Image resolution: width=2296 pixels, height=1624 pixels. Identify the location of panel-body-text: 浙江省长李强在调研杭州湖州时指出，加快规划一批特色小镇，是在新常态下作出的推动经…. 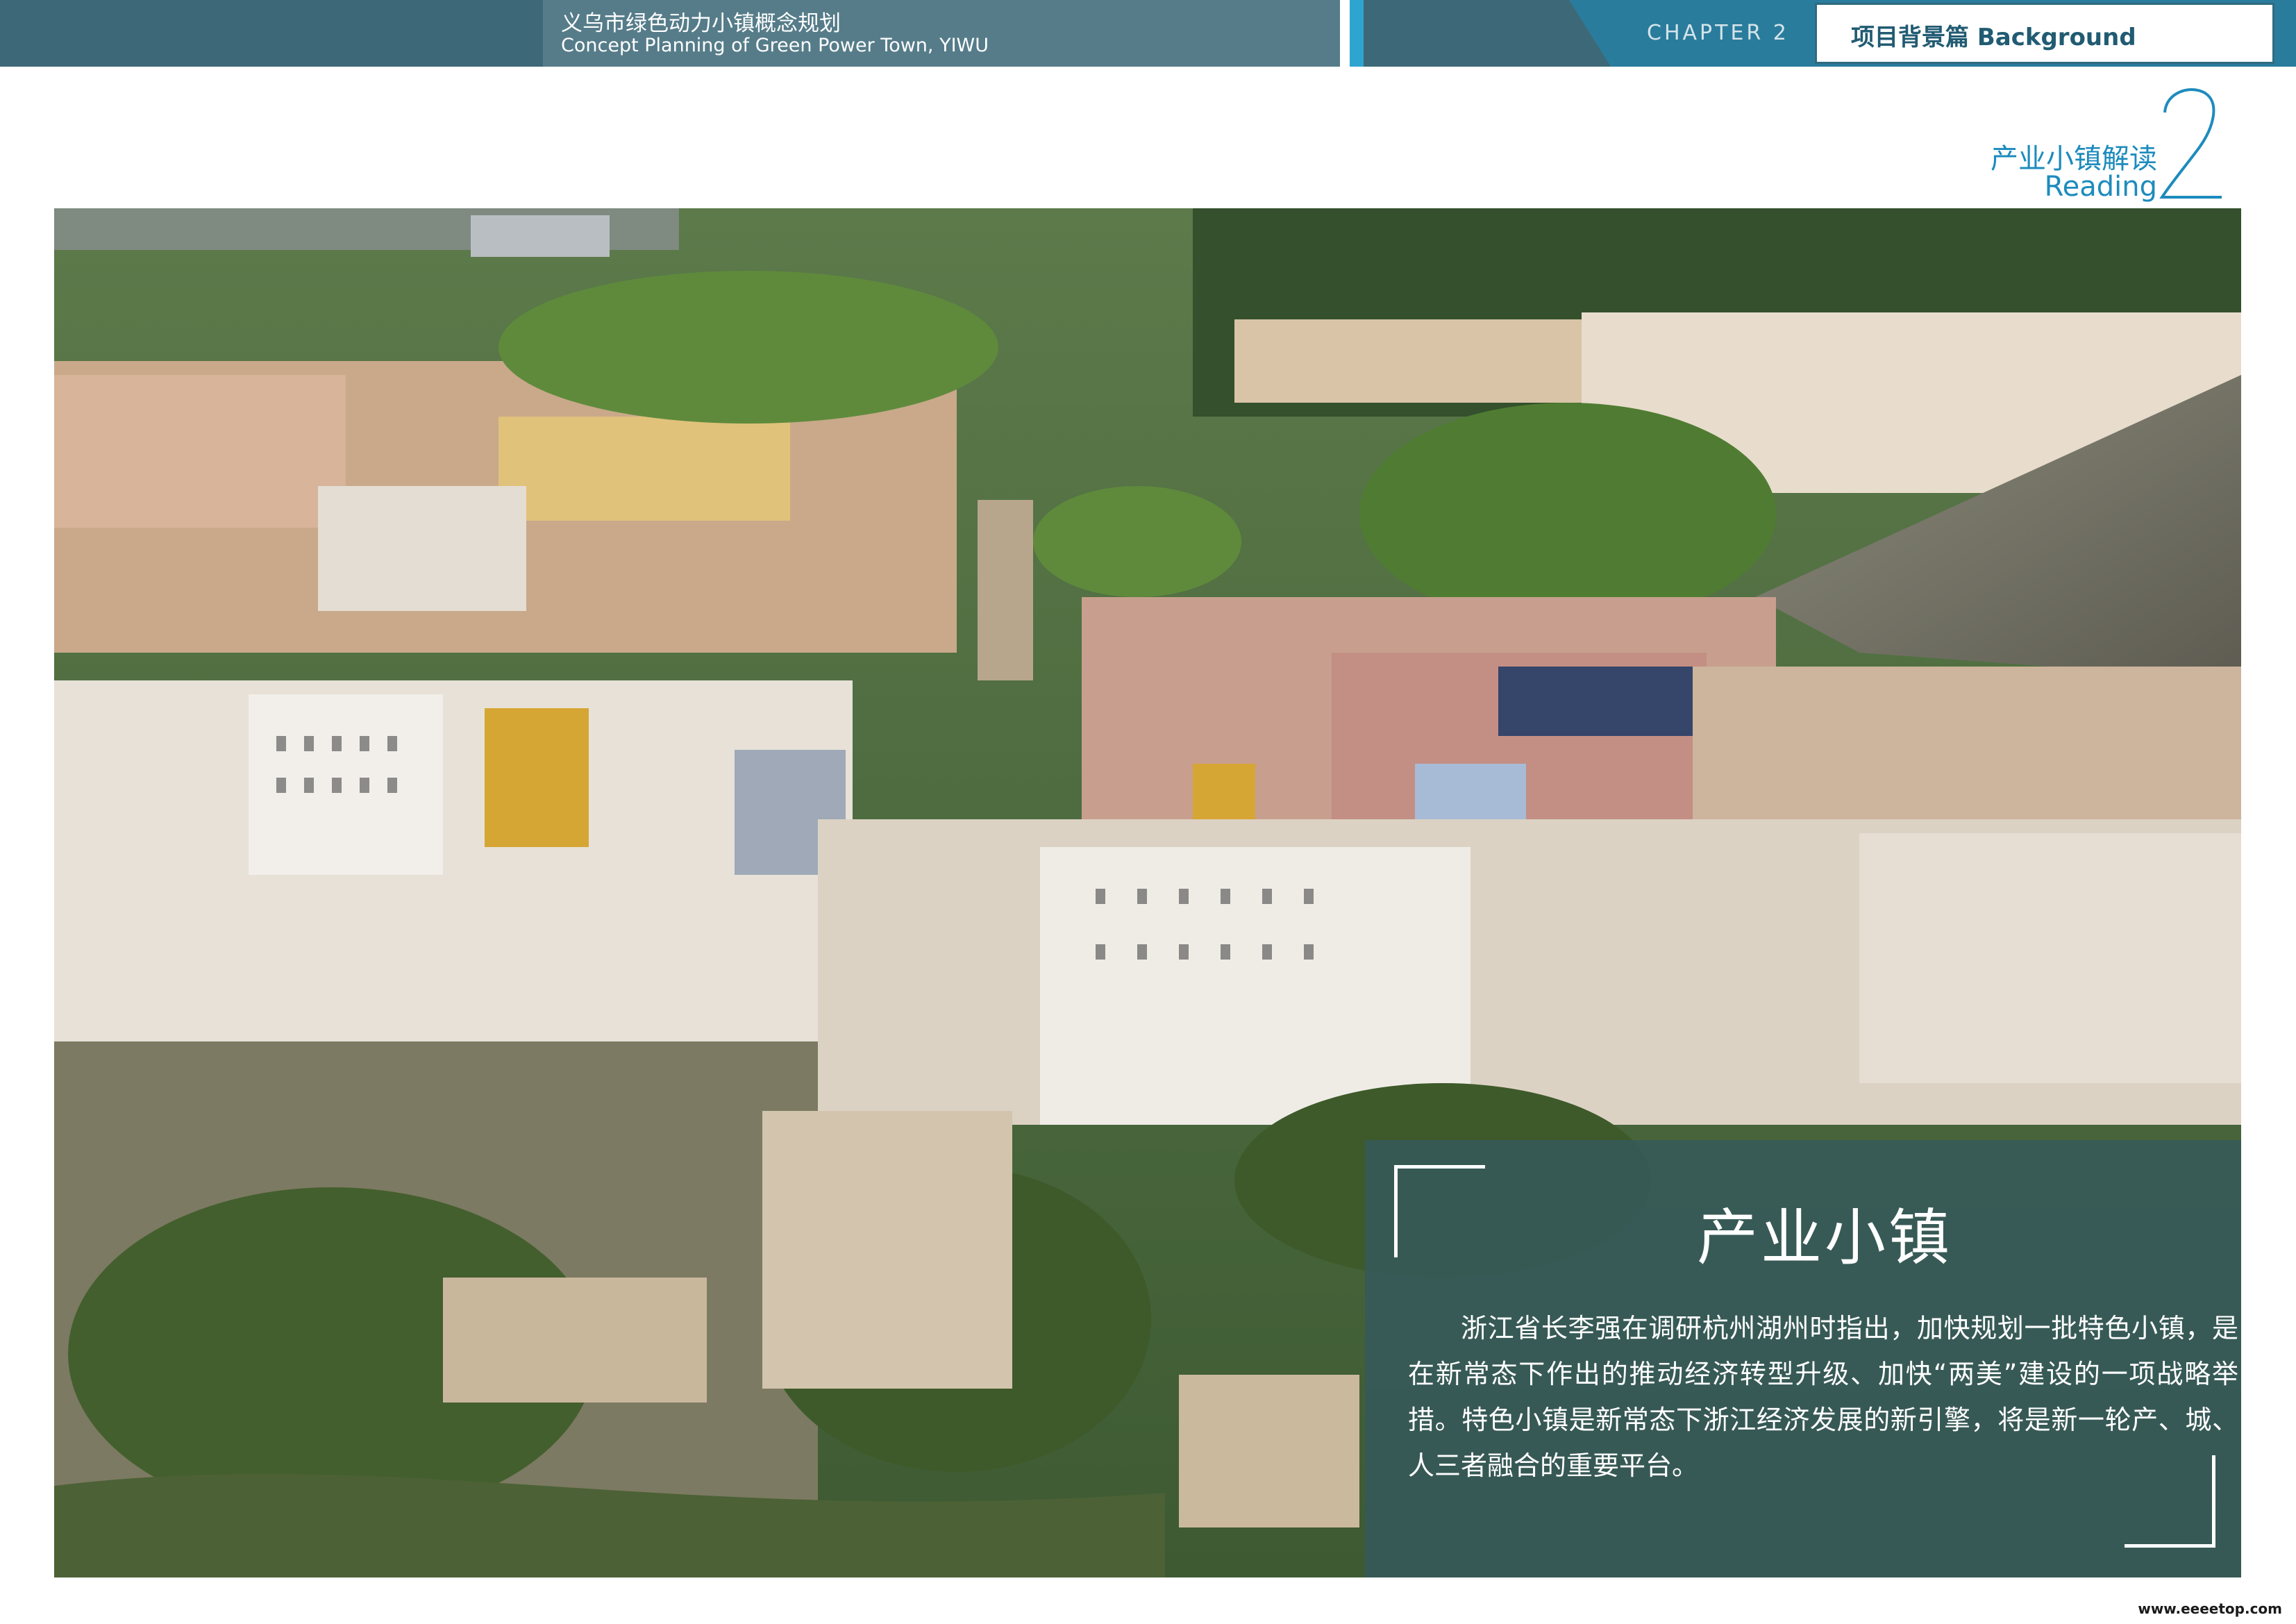
(1823, 1397).